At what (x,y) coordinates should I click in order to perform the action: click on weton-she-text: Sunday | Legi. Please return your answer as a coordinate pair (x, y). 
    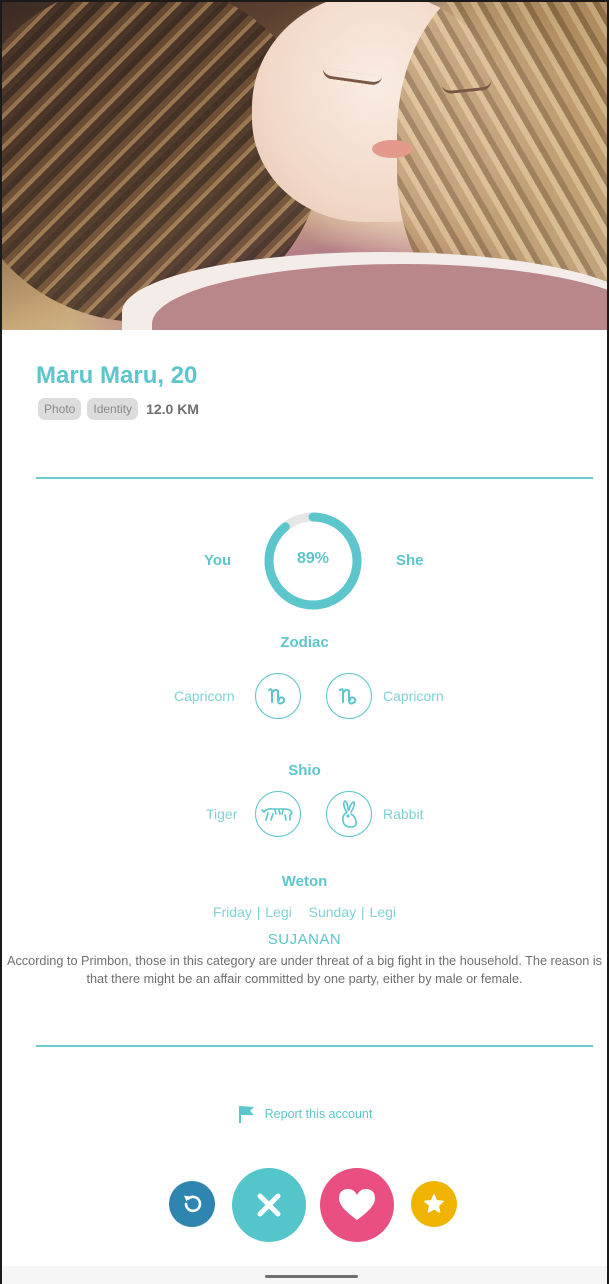
    Looking at the image, I should click on (352, 912).